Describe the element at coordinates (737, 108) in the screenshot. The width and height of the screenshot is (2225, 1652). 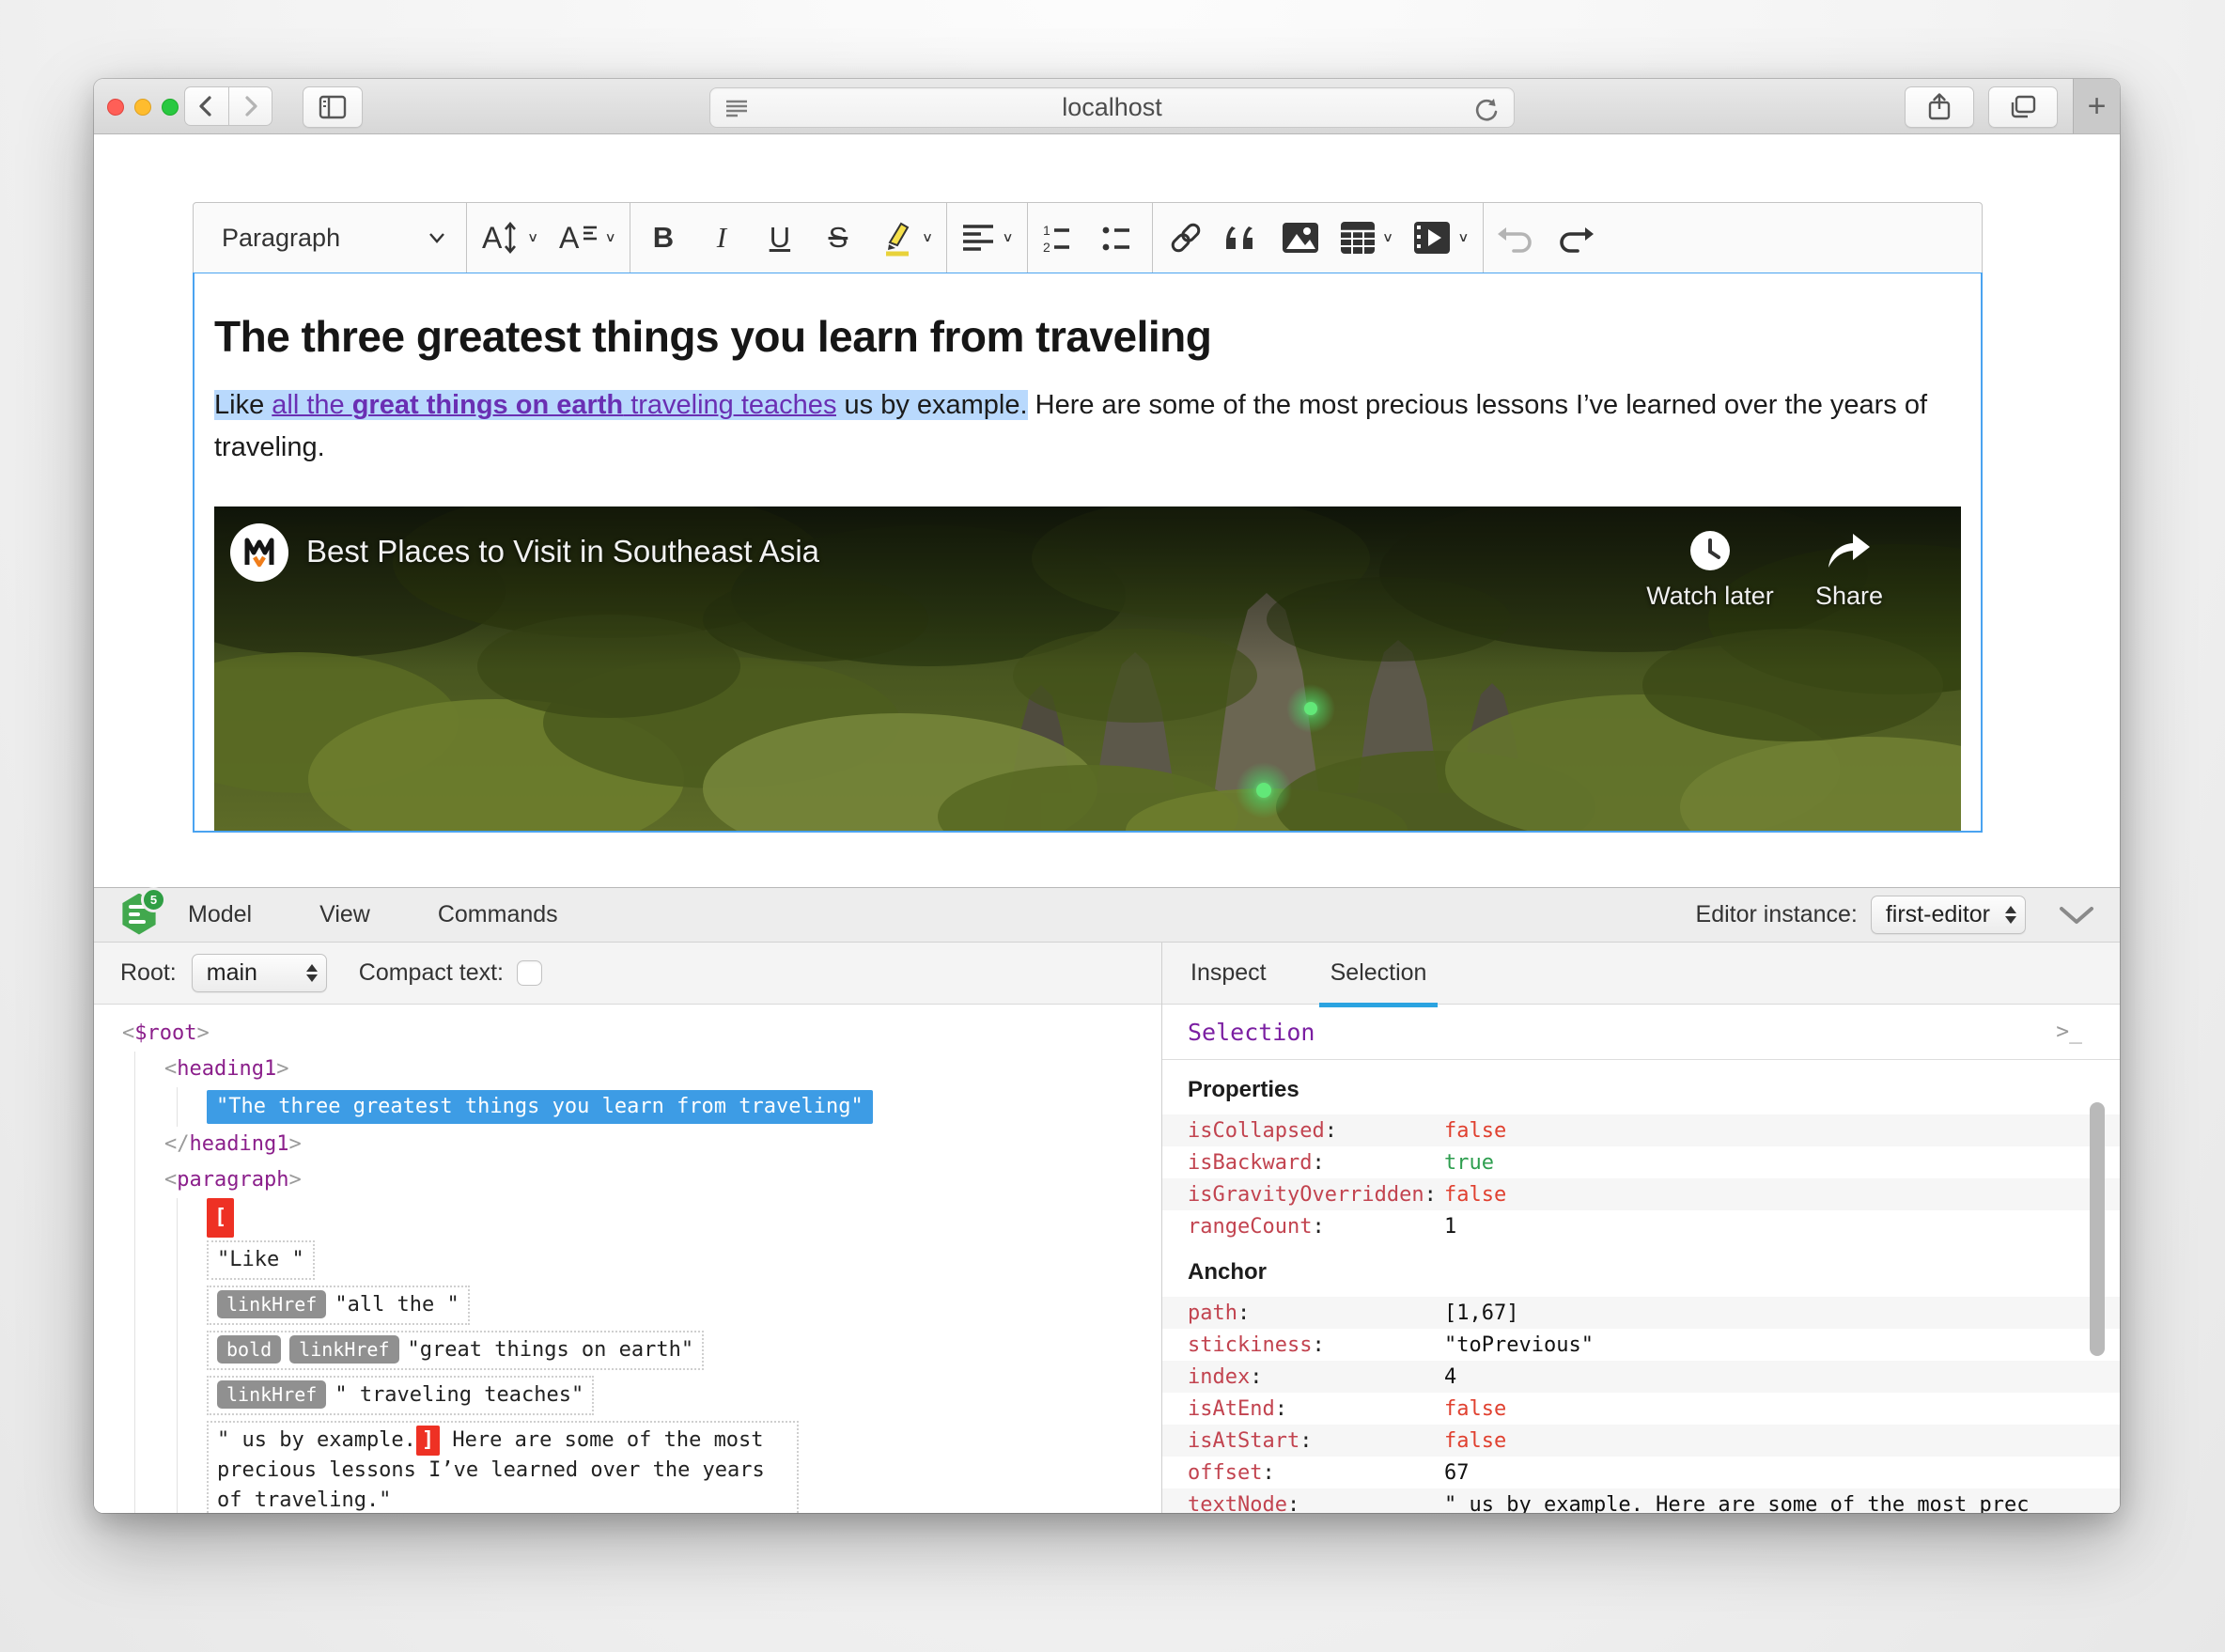
I see `reader-icon` at that location.